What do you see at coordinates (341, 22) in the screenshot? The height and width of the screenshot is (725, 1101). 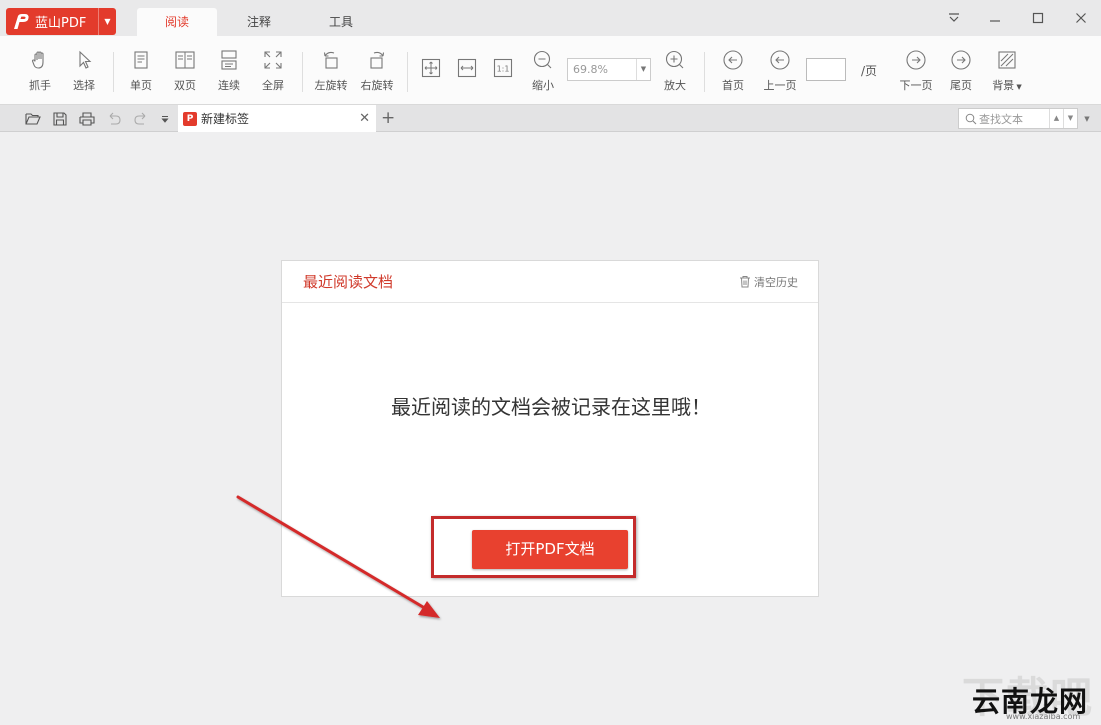 I see `tab-tools: 工具` at bounding box center [341, 22].